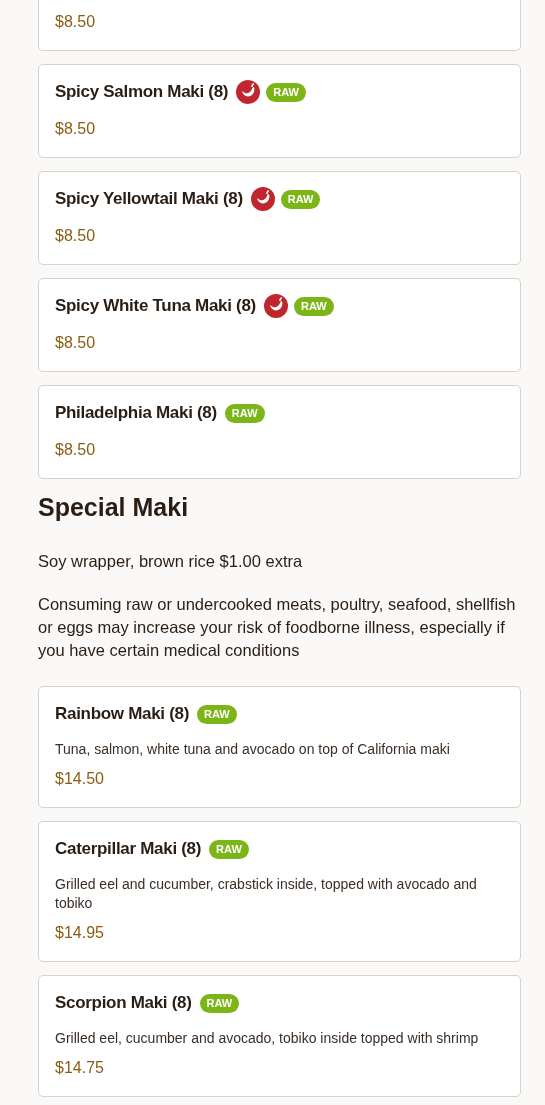 The image size is (545, 1105). What do you see at coordinates (266, 894) in the screenshot?
I see `item-description: Grilled eel and cucumber, crabstick inside, topped with avocado and tobiko` at bounding box center [266, 894].